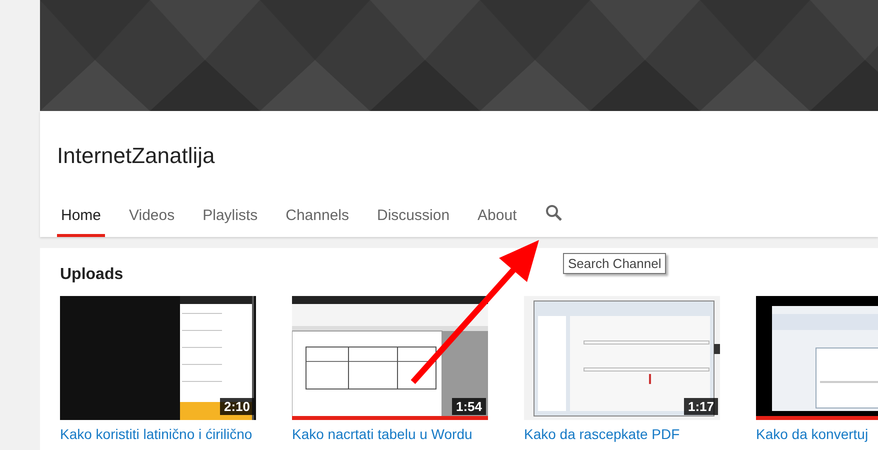  I want to click on channel-tab: Playlists, so click(230, 222).